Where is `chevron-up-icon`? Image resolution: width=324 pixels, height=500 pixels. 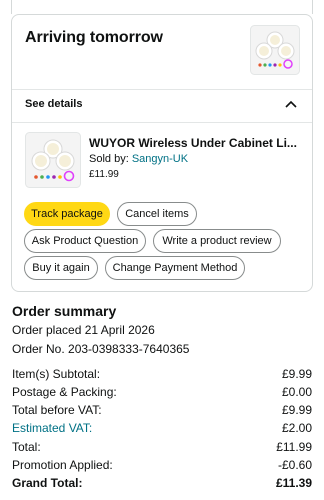
chevron-up-icon is located at coordinates (291, 104).